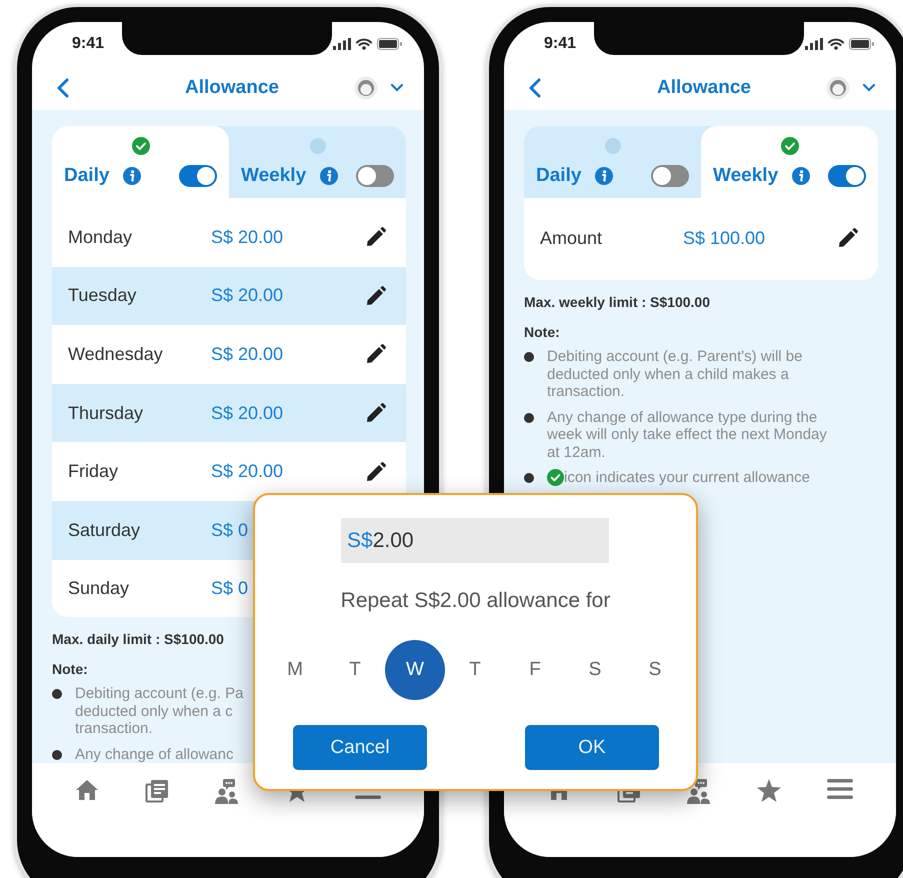  Describe the element at coordinates (535, 670) in the screenshot. I see `day-toggle: F` at that location.